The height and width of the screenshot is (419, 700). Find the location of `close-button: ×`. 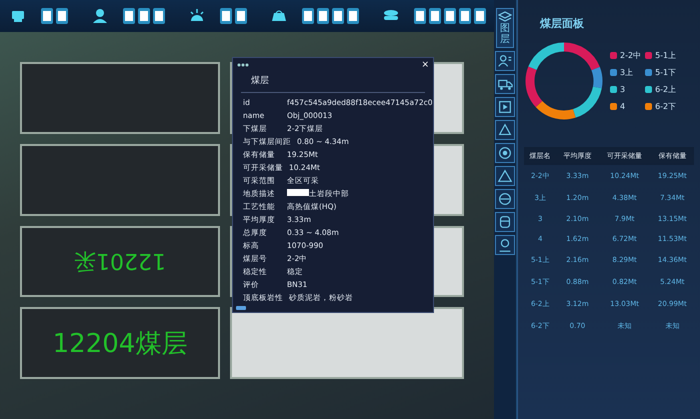

close-button: × is located at coordinates (425, 65).